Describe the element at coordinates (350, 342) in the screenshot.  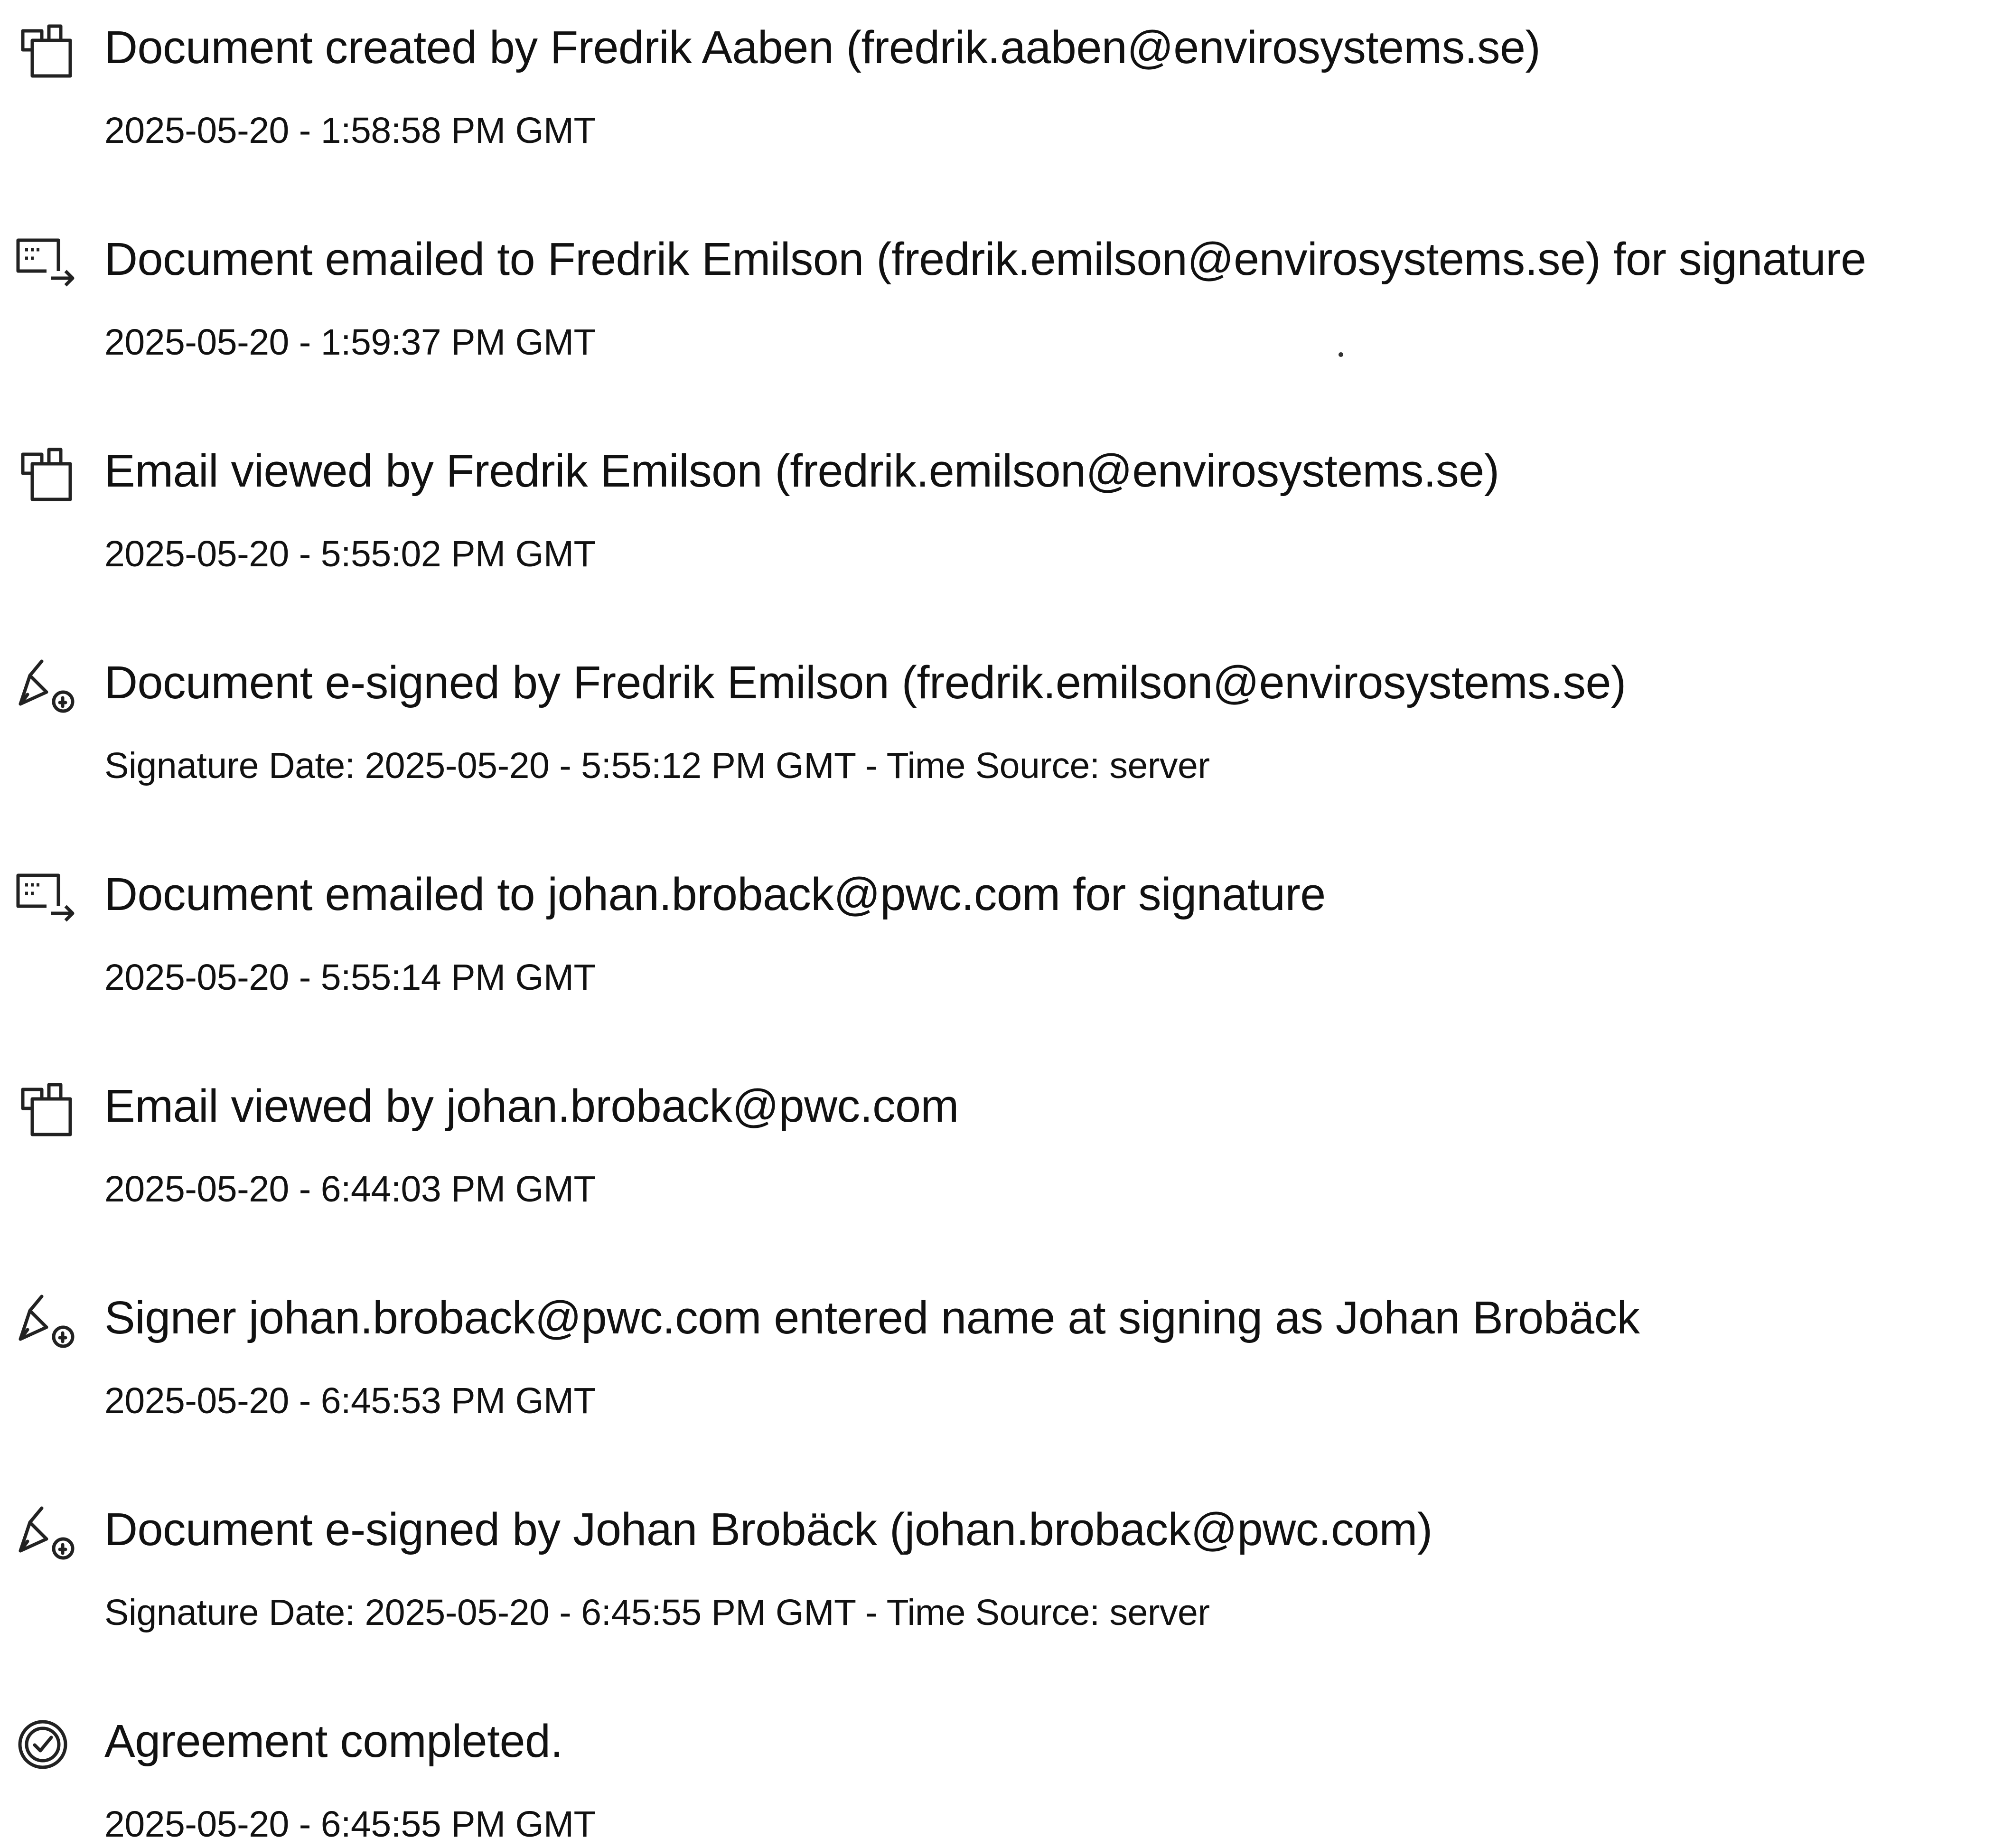
I see `event-timestamp: 2025-05-20 - 1:59:37 PM GMT` at that location.